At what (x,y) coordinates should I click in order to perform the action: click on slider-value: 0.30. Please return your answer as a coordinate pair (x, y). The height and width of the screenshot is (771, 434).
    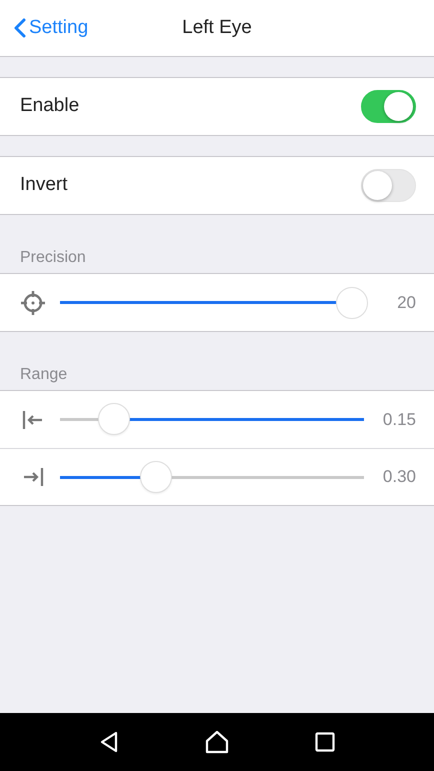
    Looking at the image, I should click on (399, 477).